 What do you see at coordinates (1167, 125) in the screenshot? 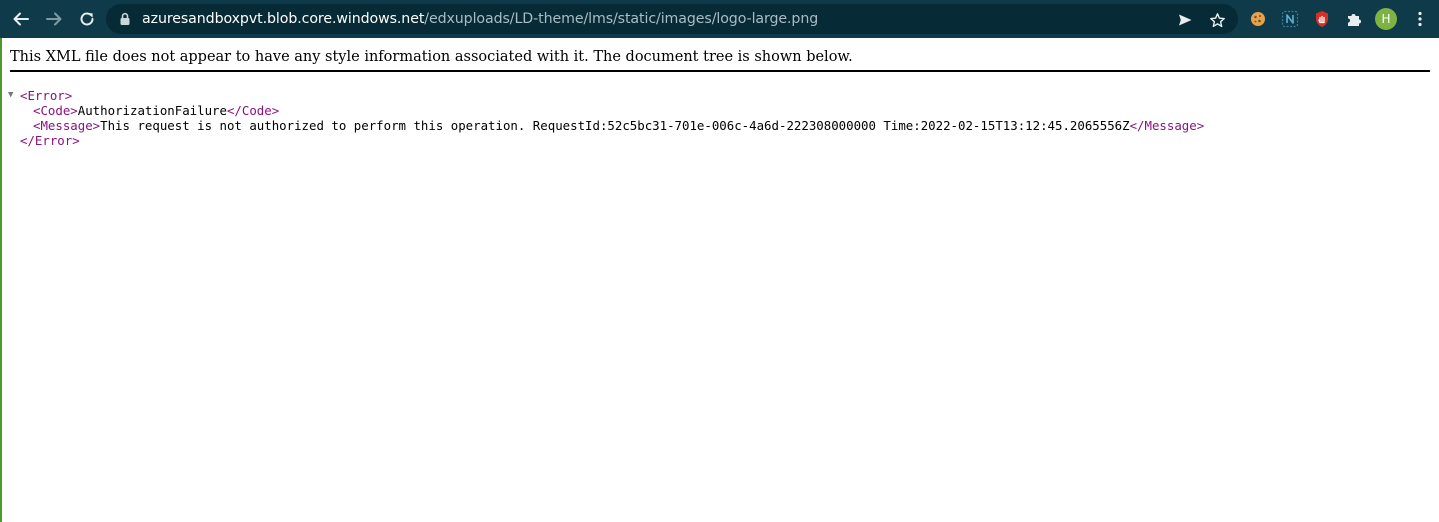
I see `message-close-tag: </Message>` at bounding box center [1167, 125].